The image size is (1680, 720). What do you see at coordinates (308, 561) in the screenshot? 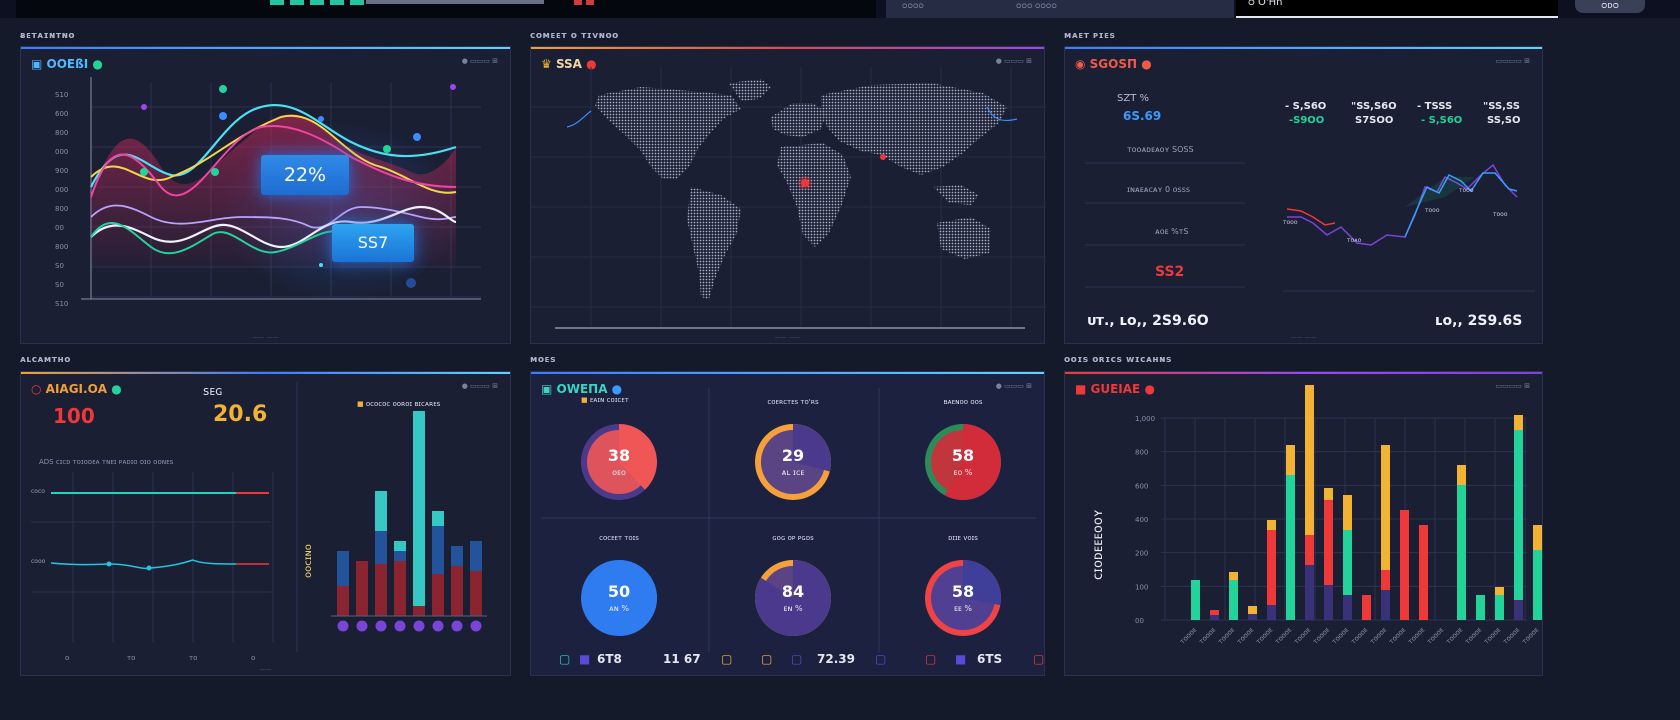
I see `bar-axis-label: ᴏᴏᴄɪɴᴏ` at bounding box center [308, 561].